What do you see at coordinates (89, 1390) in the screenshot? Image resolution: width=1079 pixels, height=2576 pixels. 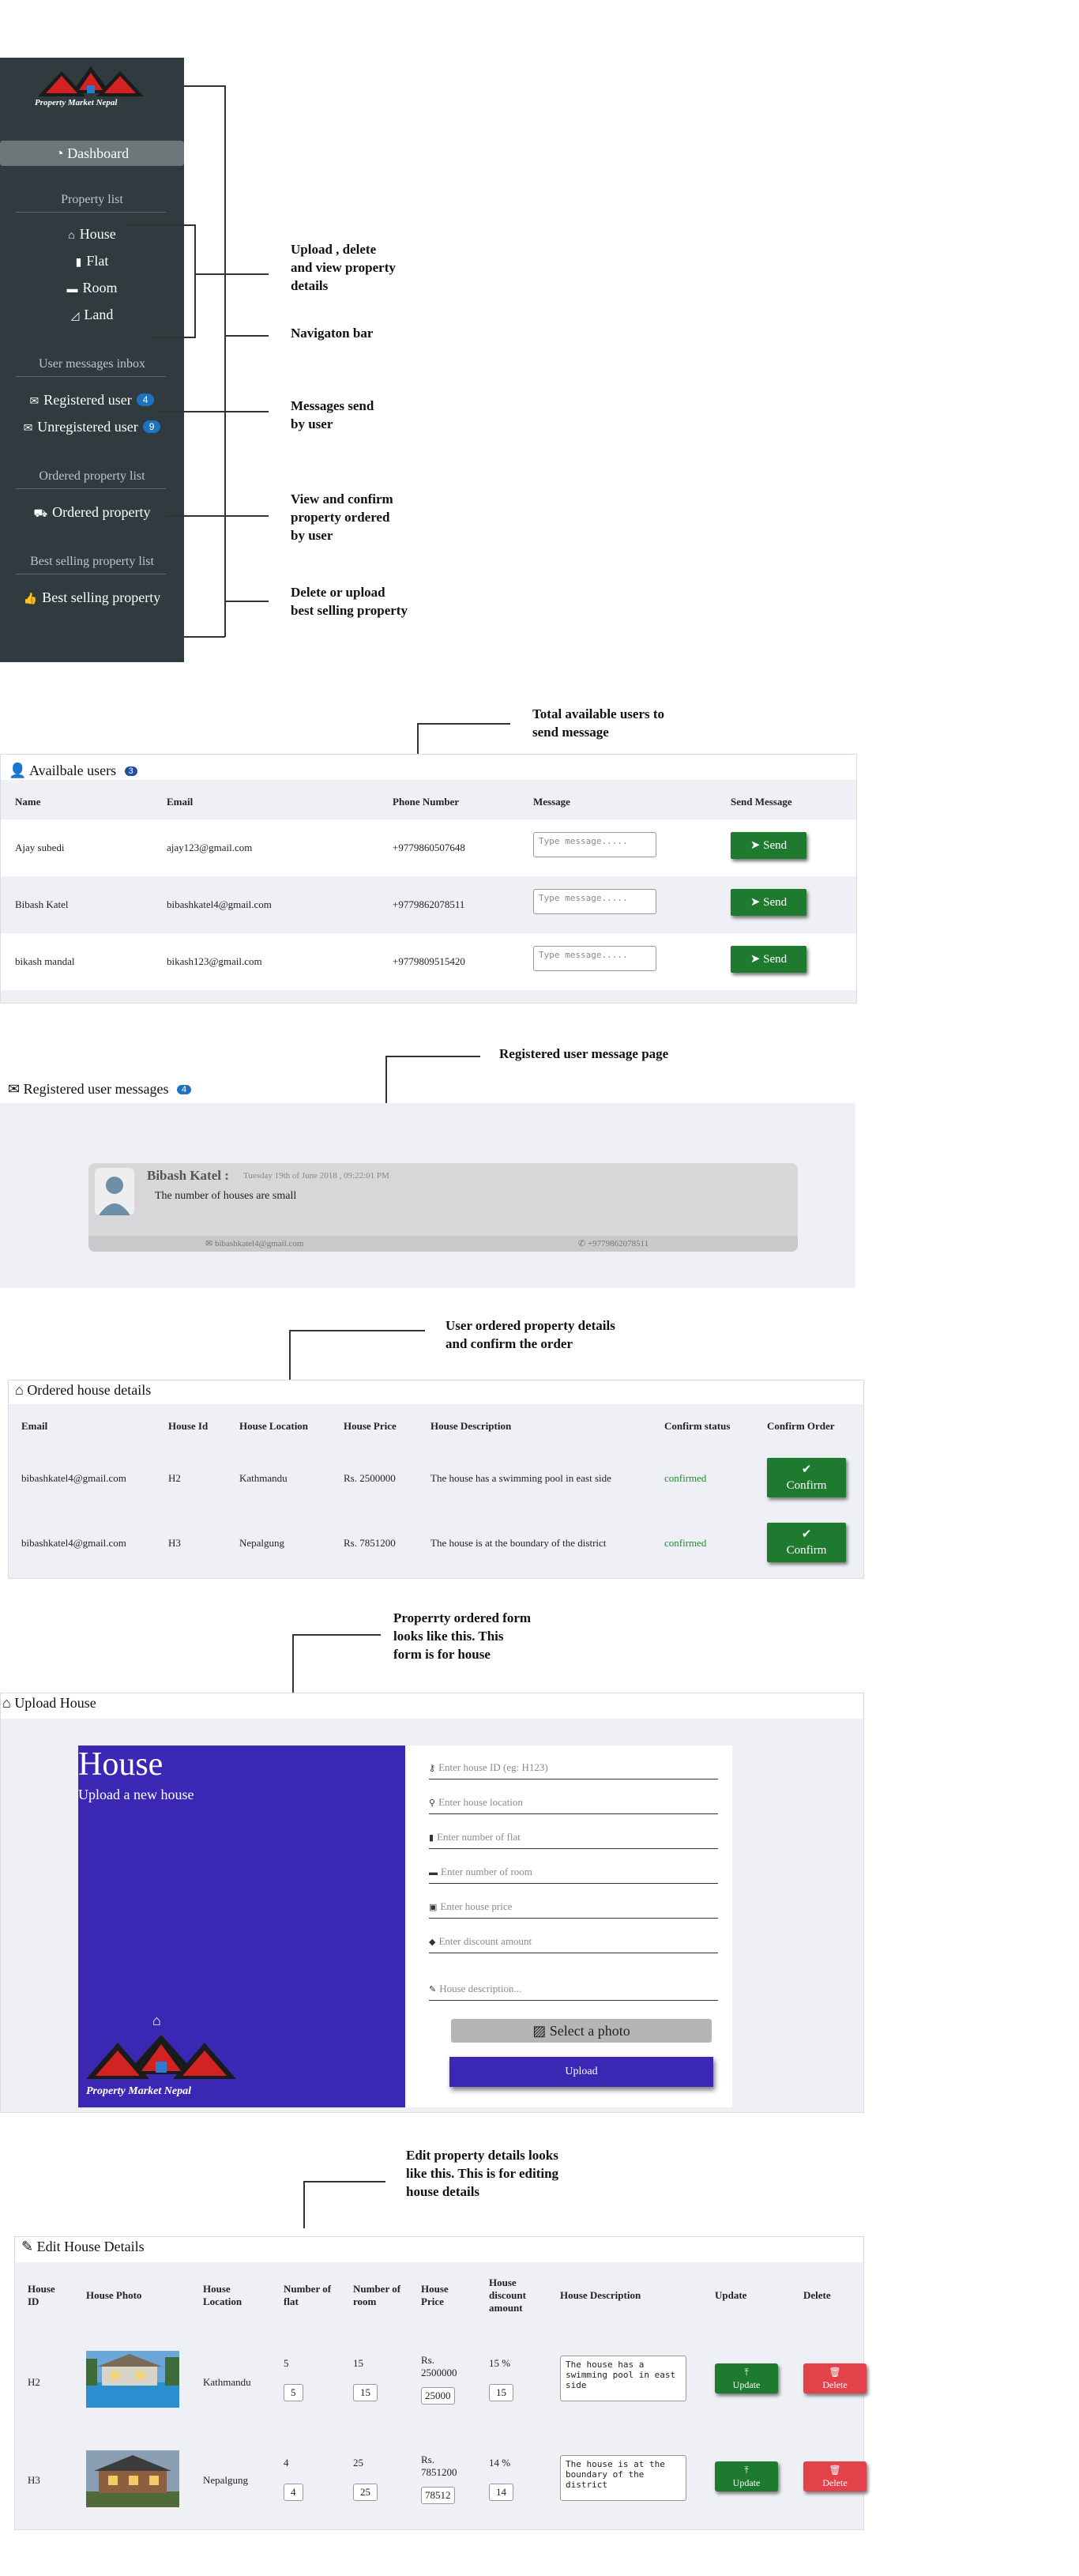 I see `ordered-title-text: Ordered house details` at bounding box center [89, 1390].